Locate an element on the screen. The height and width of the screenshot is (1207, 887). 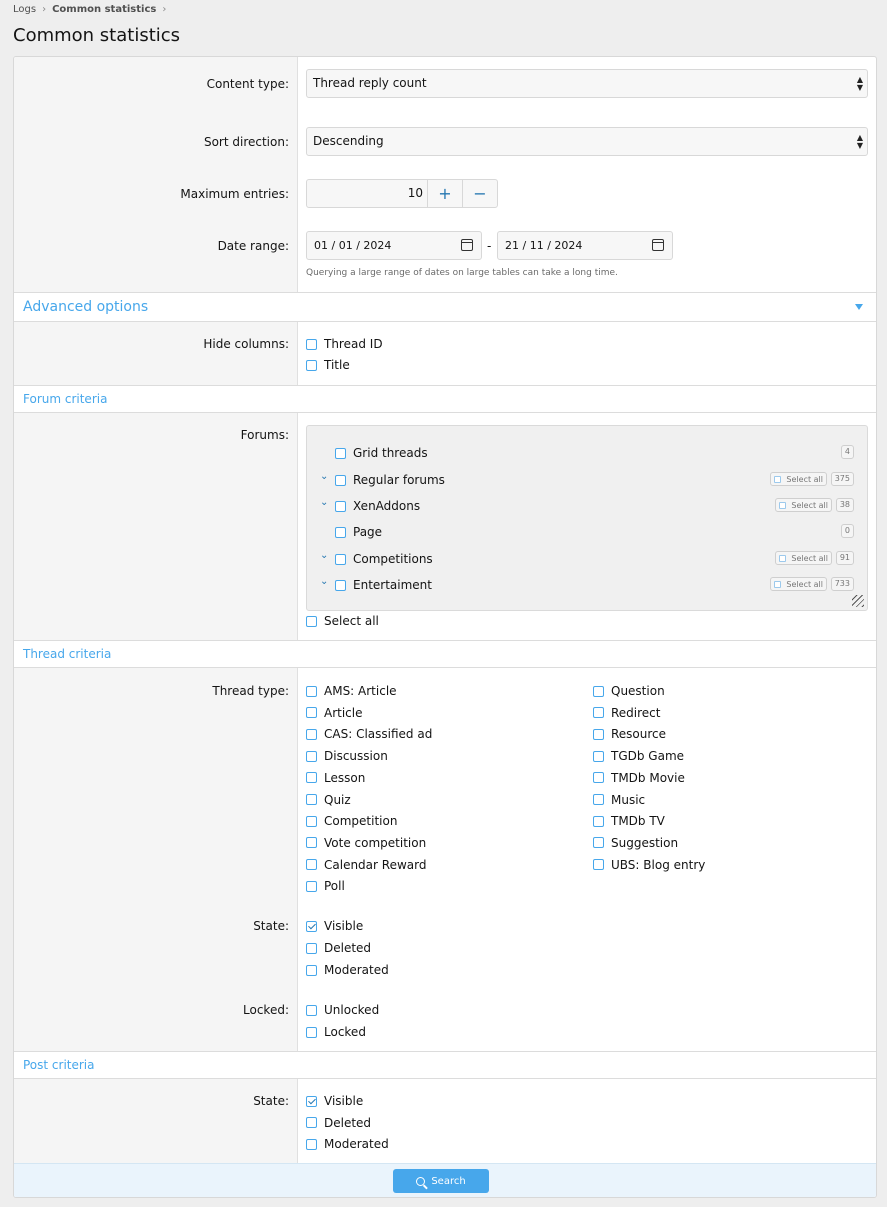
form-footer: Search is located at coordinates (445, 1180).